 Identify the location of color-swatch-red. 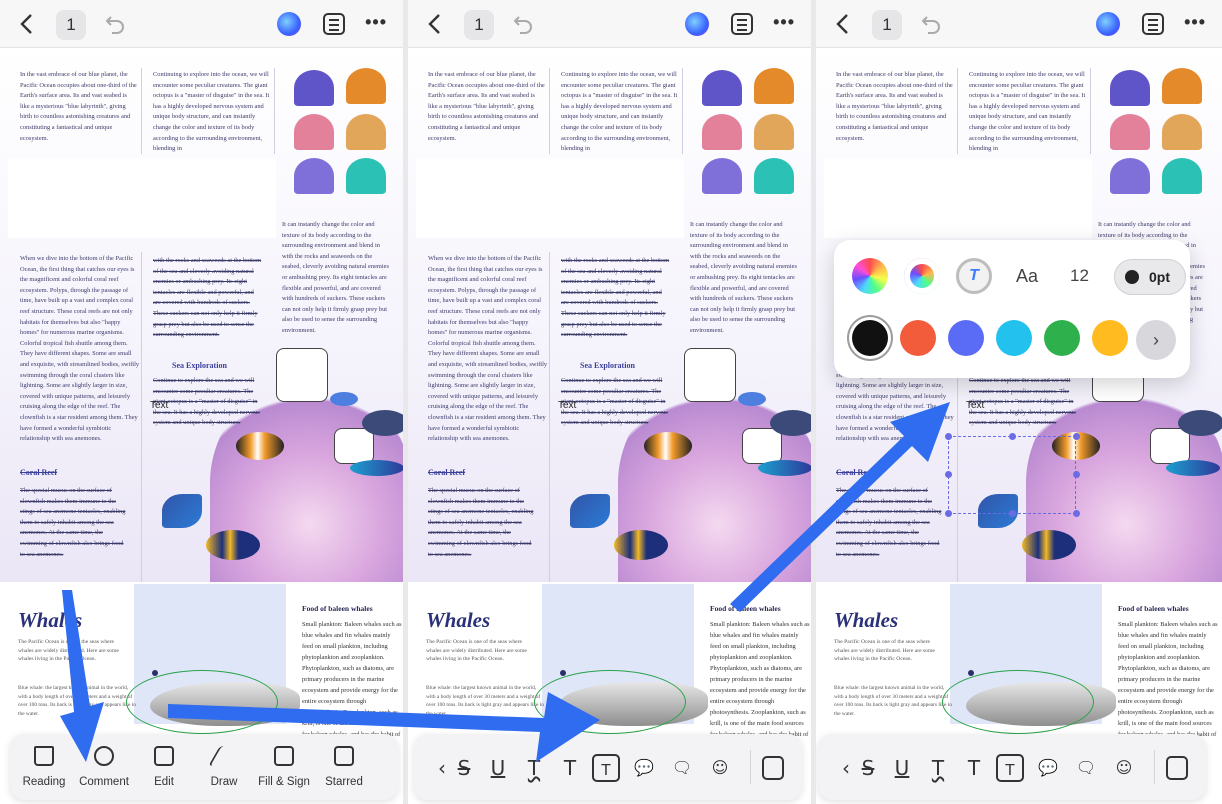
(918, 338).